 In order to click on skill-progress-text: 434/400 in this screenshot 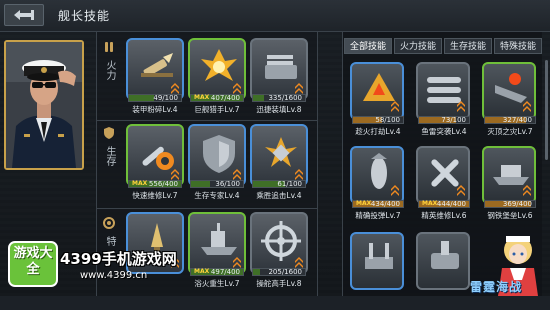, I will do `click(385, 204)`.